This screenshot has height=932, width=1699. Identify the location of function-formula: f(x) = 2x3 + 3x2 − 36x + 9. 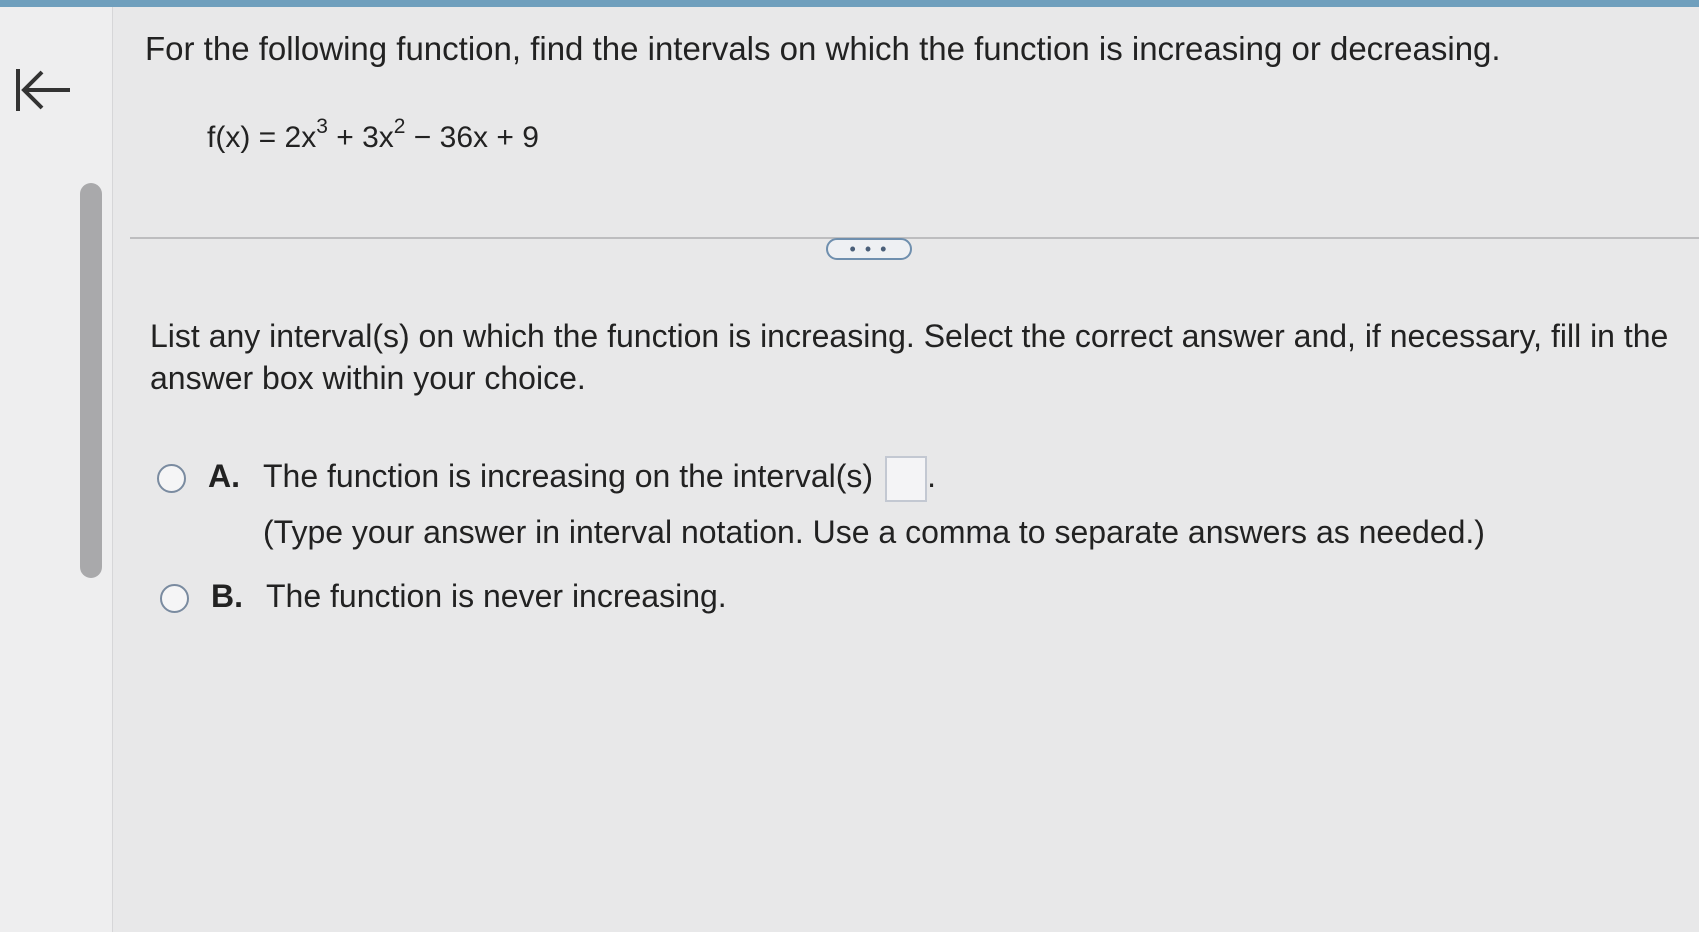
(373, 135).